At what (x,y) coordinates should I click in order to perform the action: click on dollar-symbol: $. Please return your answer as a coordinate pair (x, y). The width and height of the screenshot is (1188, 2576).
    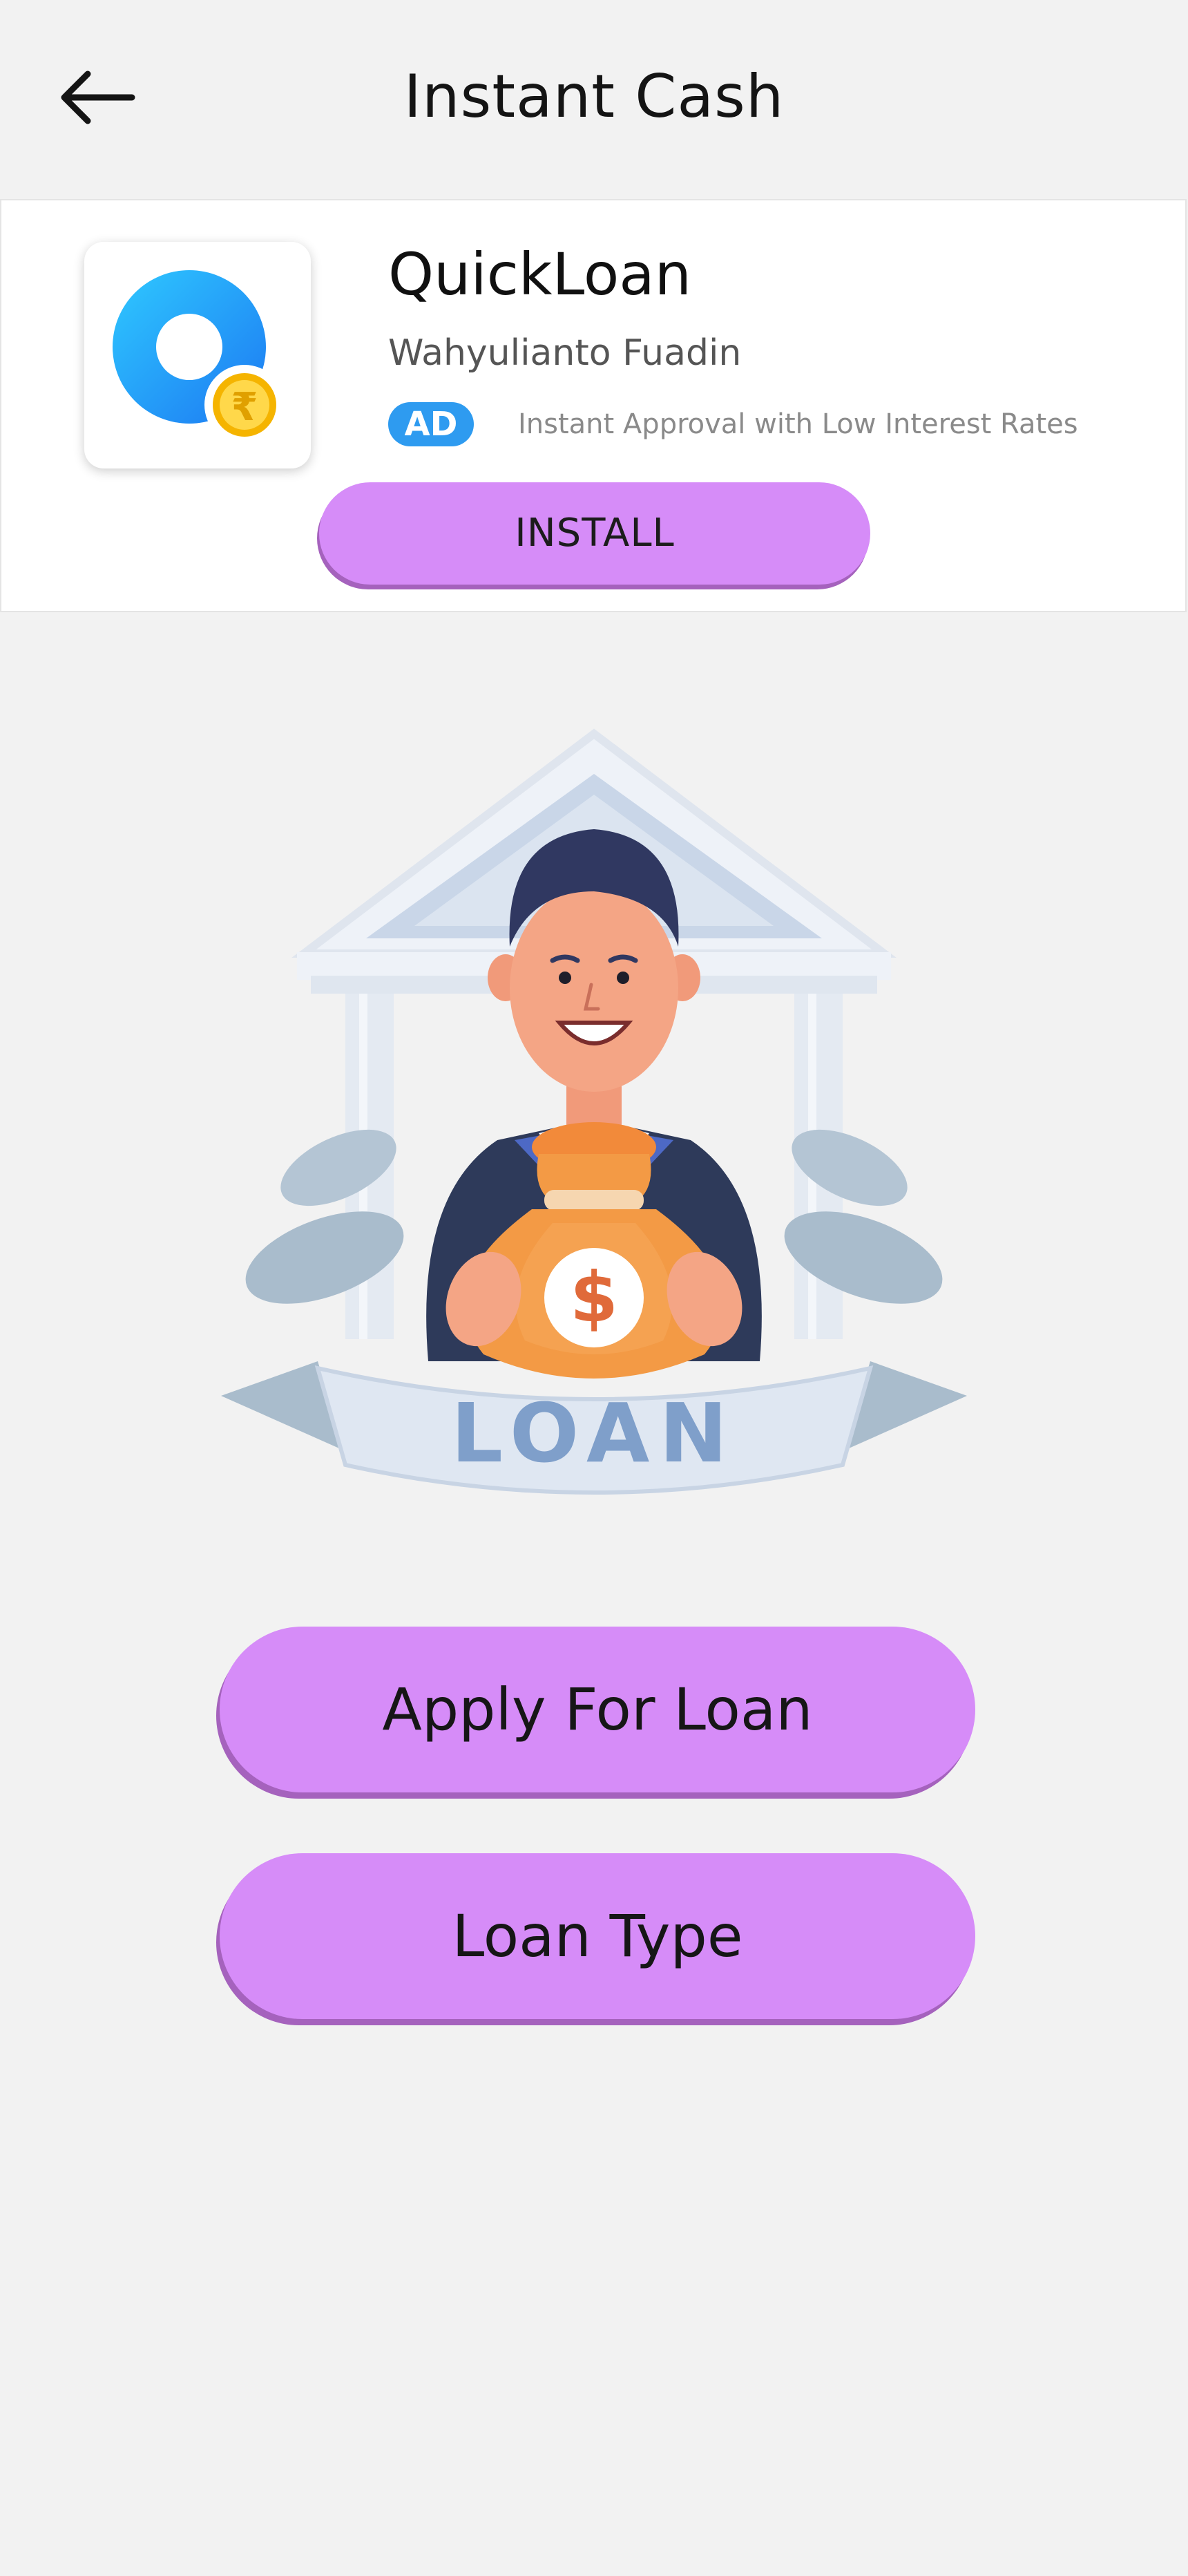
    Looking at the image, I should click on (594, 1297).